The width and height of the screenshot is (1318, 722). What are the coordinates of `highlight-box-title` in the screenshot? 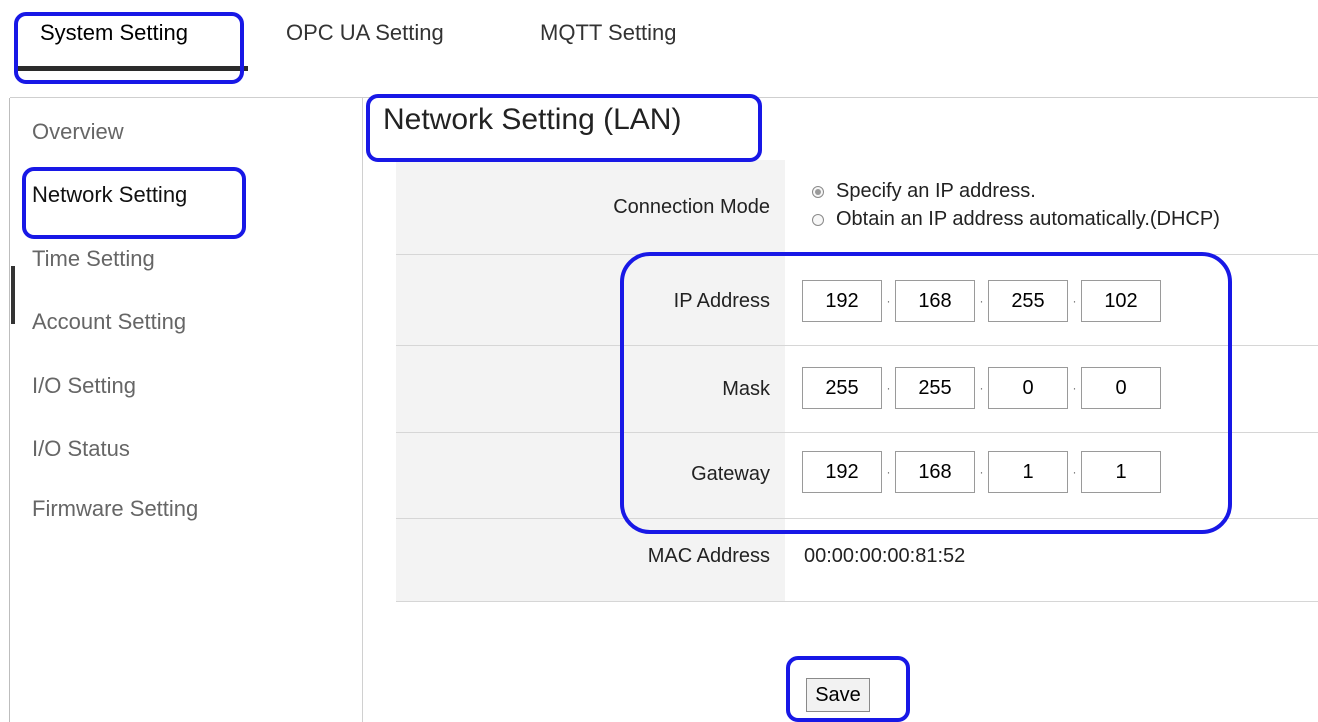 It's located at (564, 128).